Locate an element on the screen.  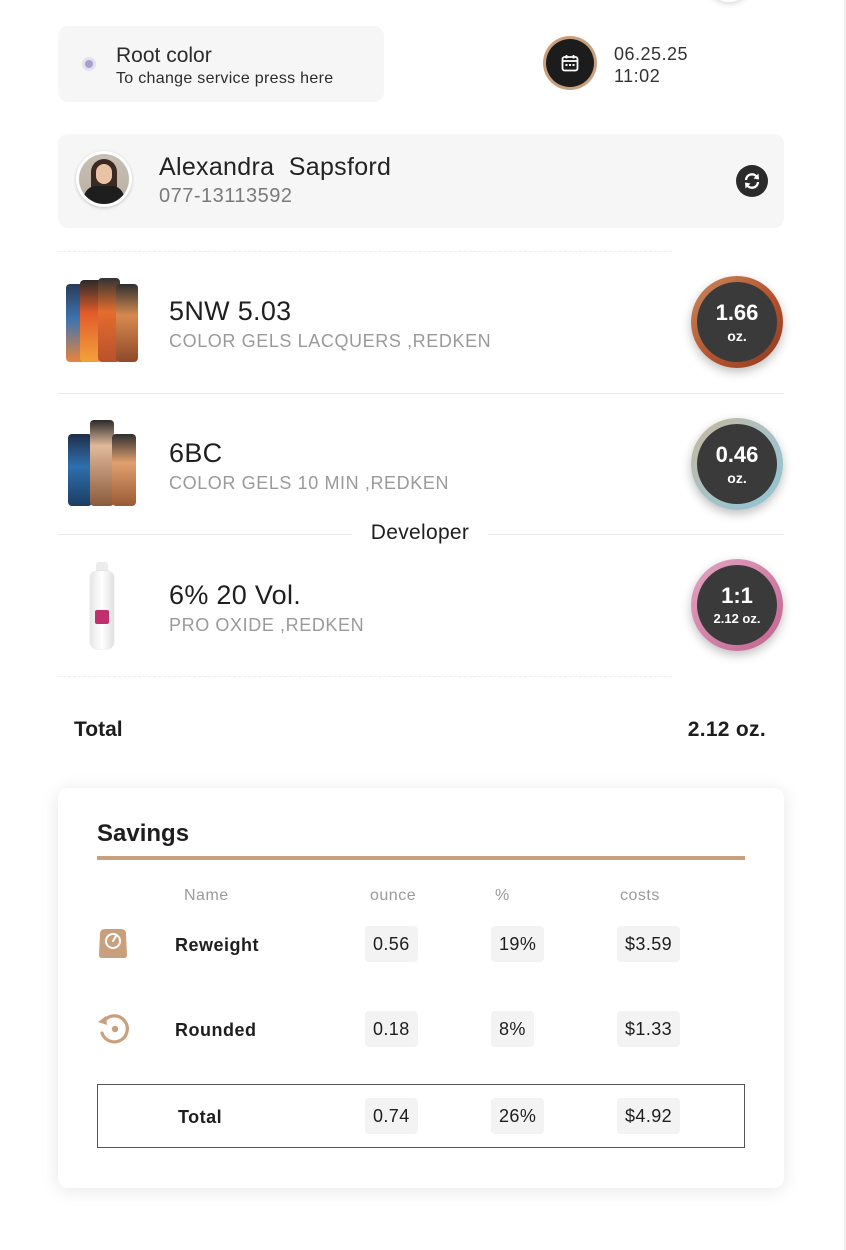
developer-ratio-button: 1:1 2.12 oz. is located at coordinates (737, 605).